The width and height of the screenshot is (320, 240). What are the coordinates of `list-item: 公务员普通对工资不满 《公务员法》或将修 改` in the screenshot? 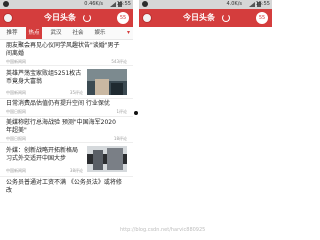 It's located at (66, 187).